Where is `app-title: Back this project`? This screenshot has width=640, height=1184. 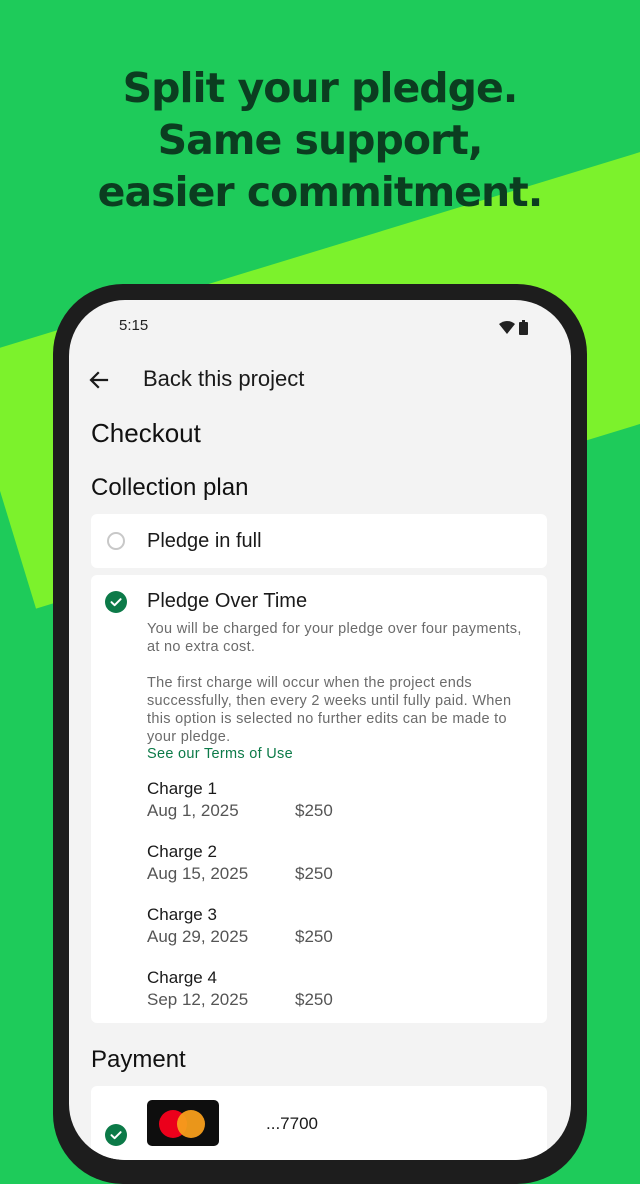
app-title: Back this project is located at coordinates (224, 378).